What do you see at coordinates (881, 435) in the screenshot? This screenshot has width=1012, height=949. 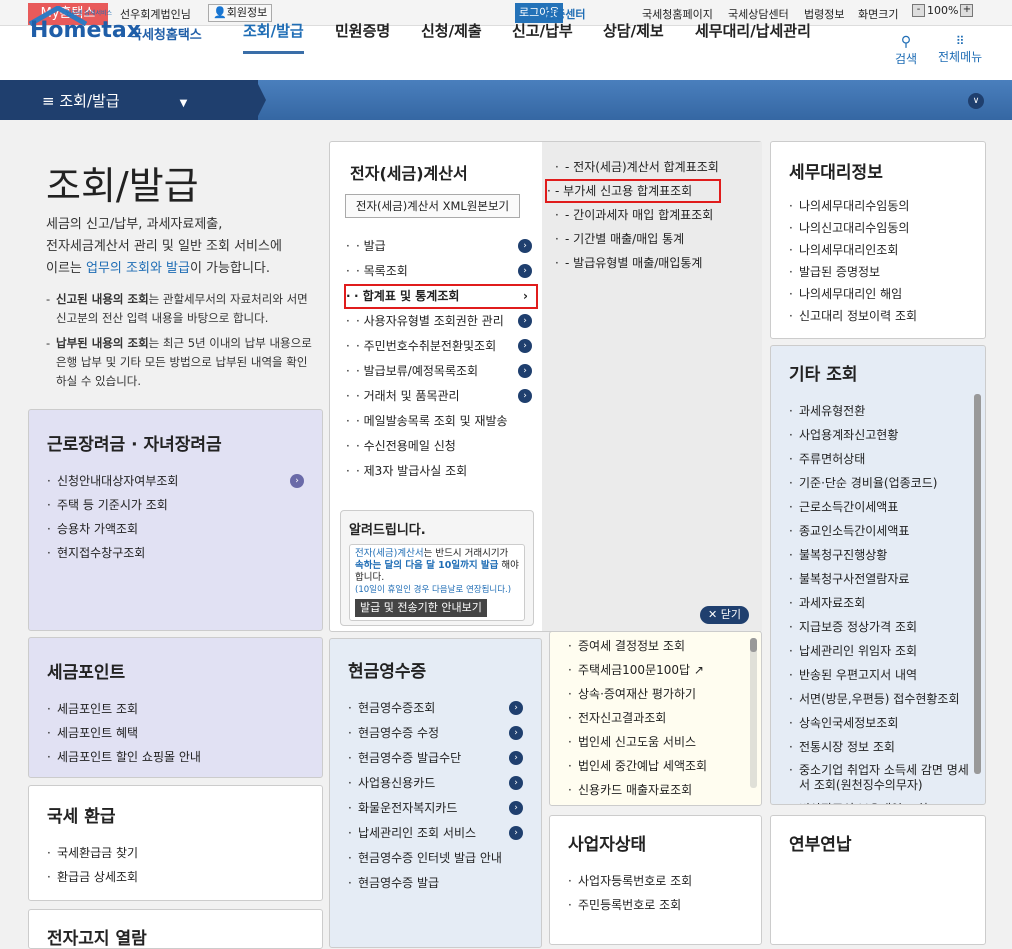 I see `list-item: 사업용계좌신고현황` at bounding box center [881, 435].